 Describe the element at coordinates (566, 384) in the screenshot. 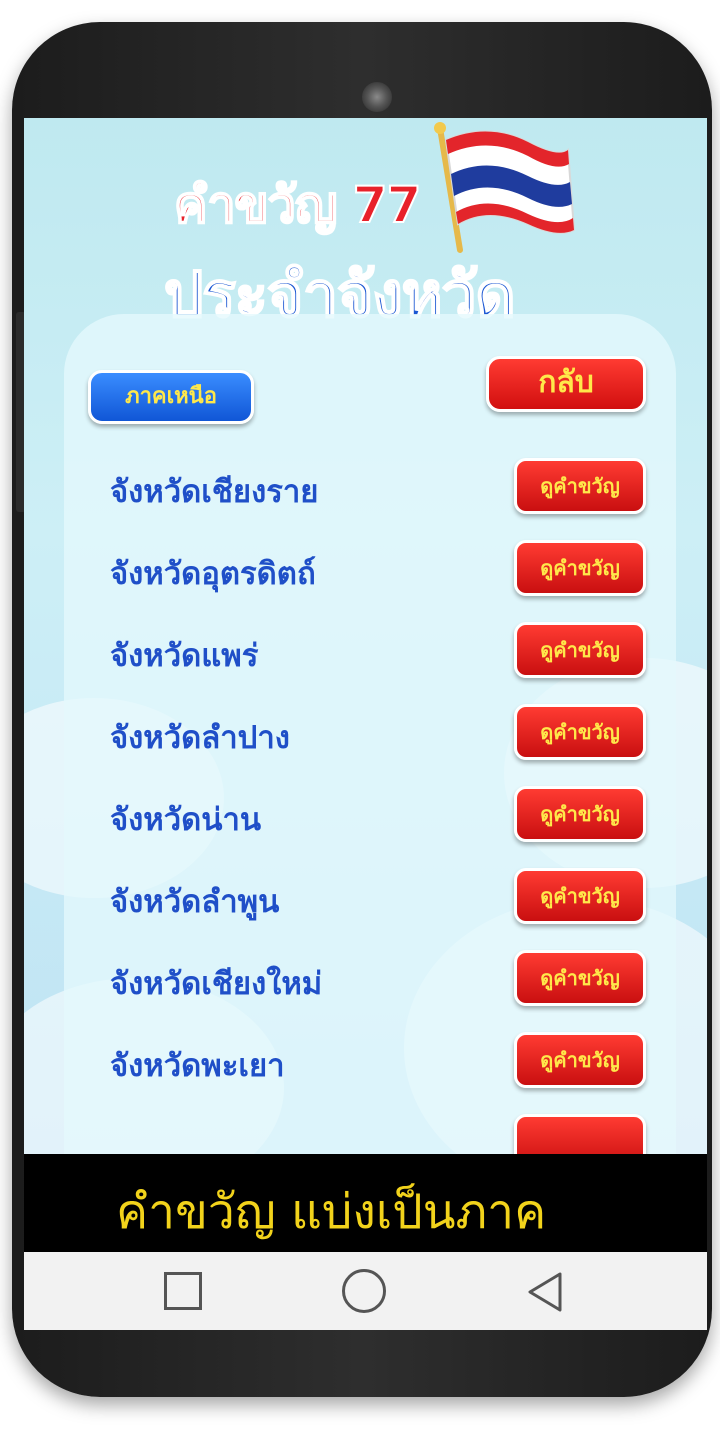

I see `back-button: กลับ` at that location.